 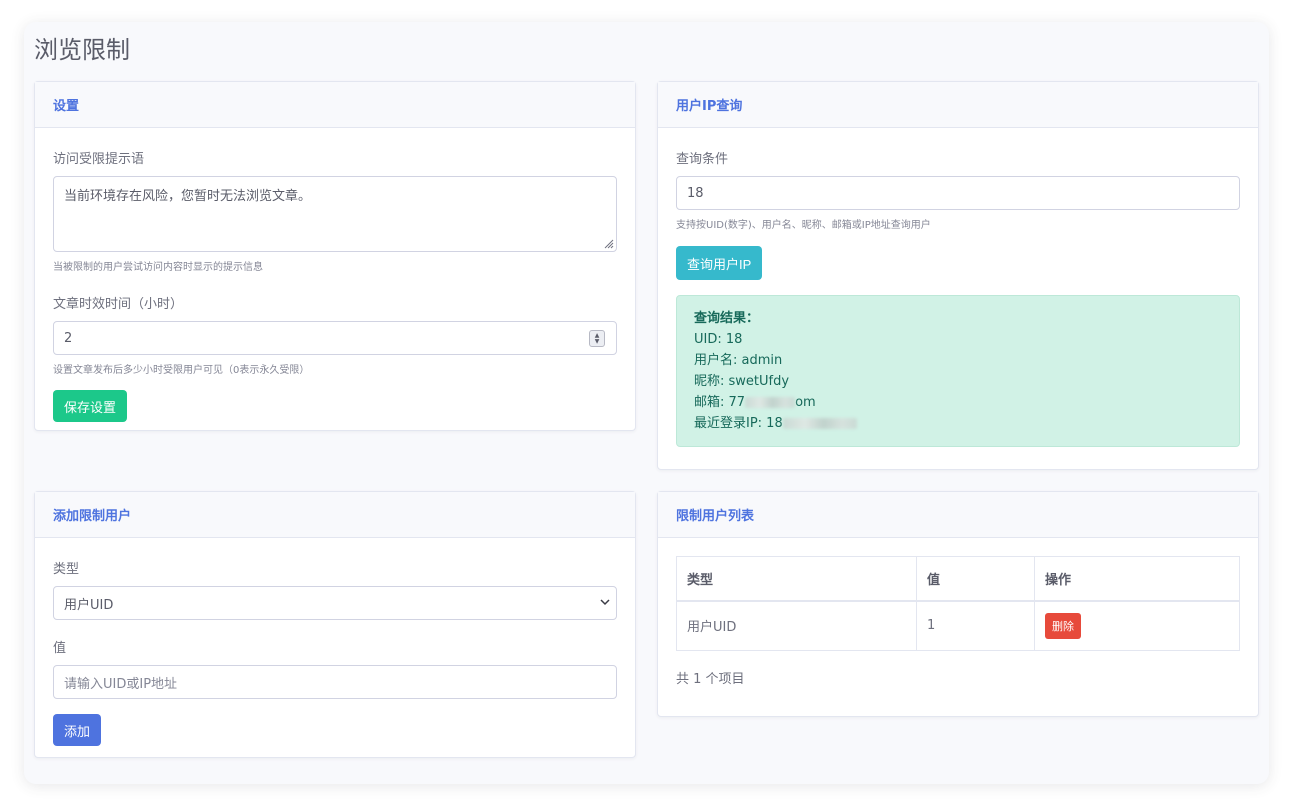 What do you see at coordinates (77, 730) in the screenshot?
I see `add-button: 添加` at bounding box center [77, 730].